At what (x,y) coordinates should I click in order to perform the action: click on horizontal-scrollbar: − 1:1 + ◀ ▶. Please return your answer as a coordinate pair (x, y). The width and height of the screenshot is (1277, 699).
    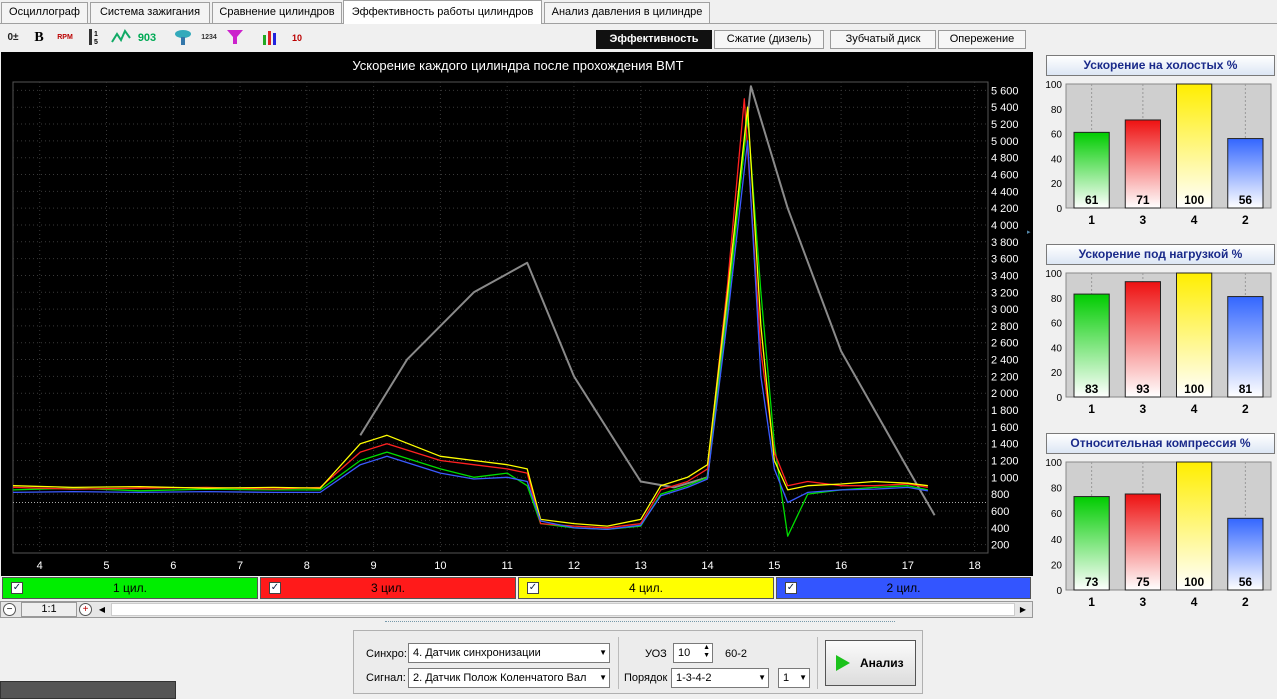
    Looking at the image, I should click on (516, 609).